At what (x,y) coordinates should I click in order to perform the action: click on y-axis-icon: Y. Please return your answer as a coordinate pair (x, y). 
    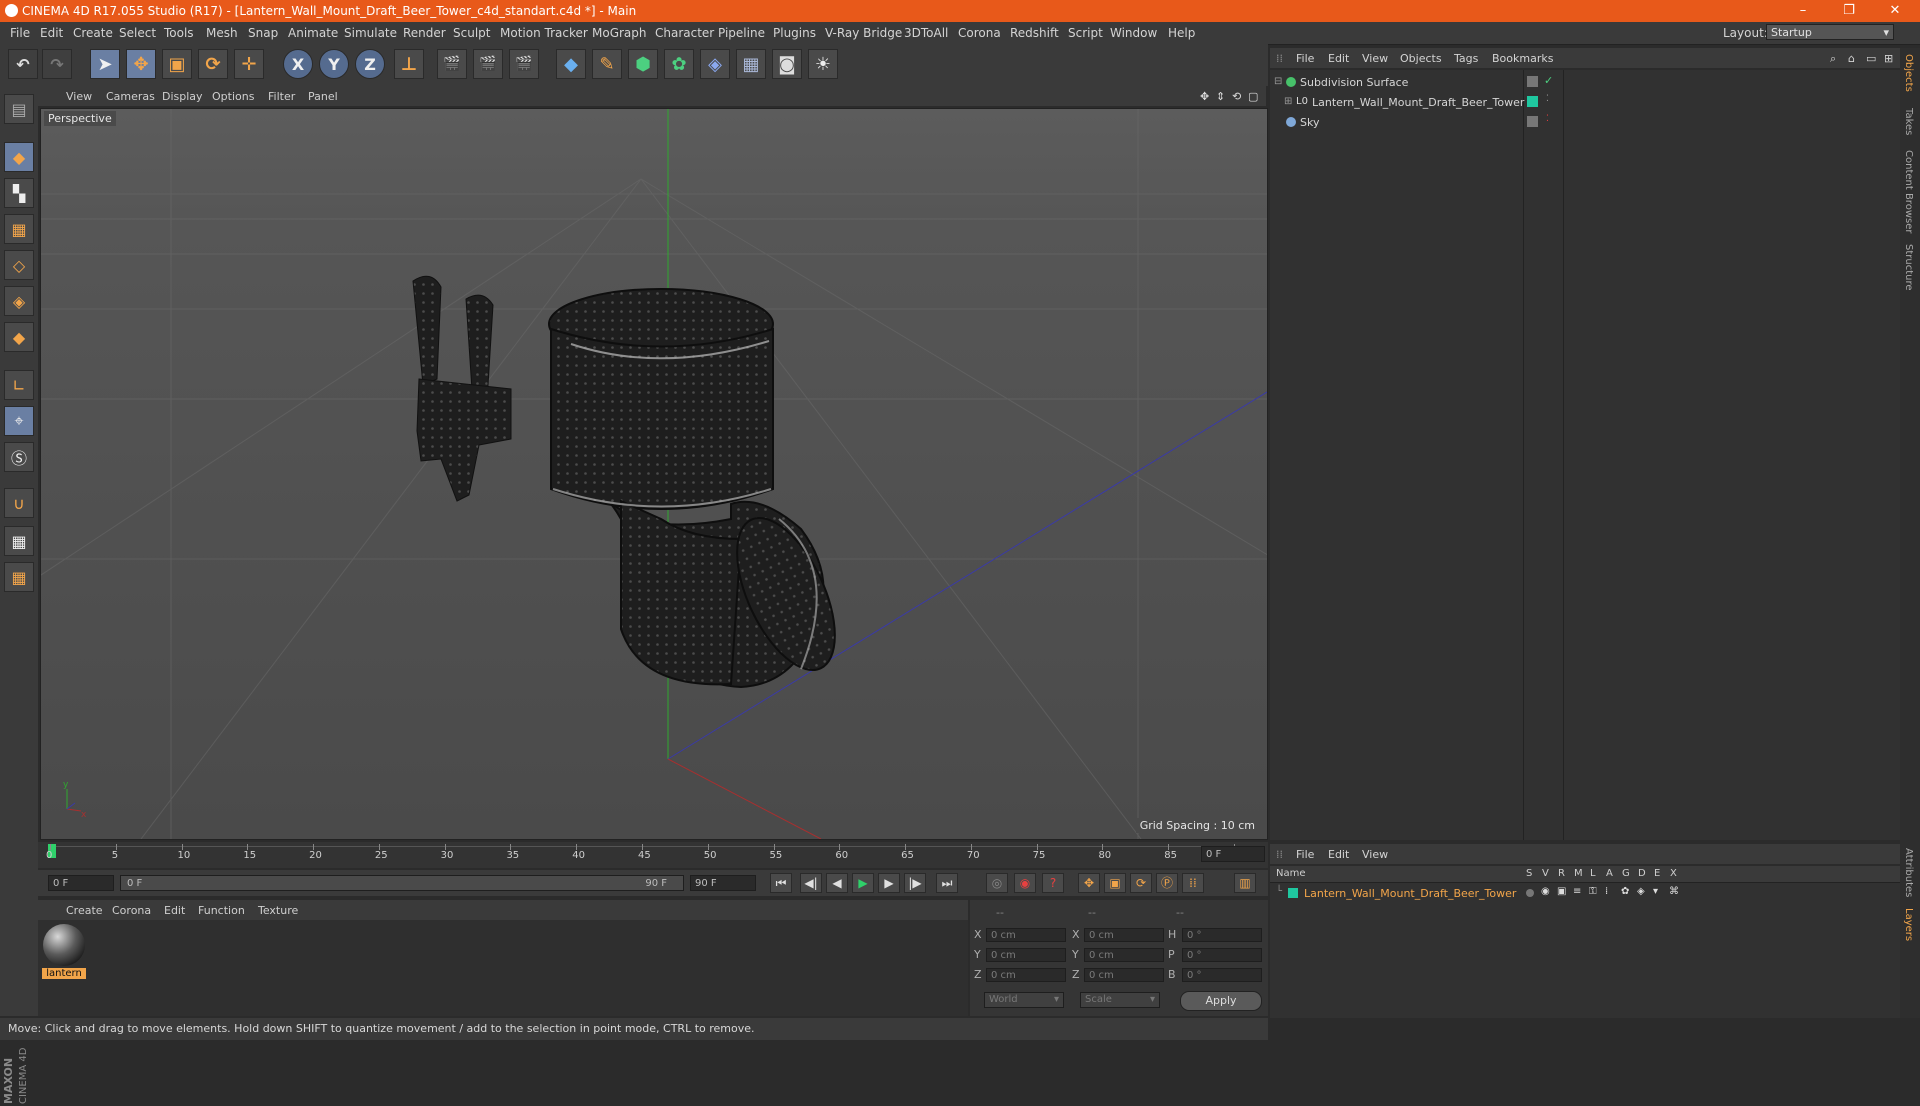
    Looking at the image, I should click on (334, 64).